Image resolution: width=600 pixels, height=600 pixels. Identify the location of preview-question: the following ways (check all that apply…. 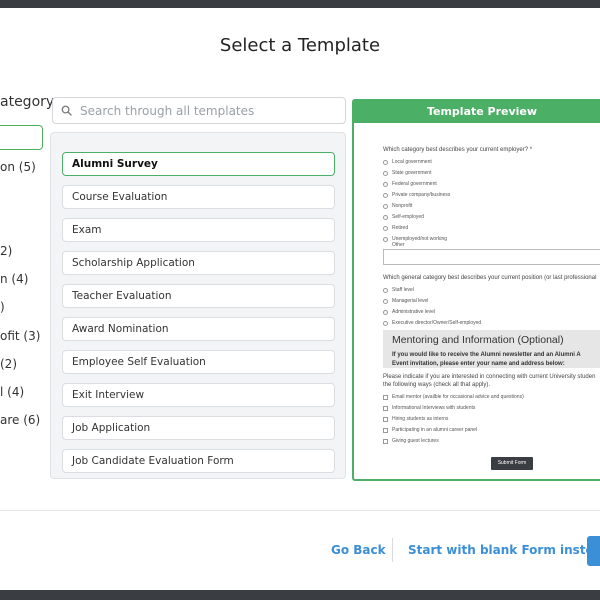
(437, 385).